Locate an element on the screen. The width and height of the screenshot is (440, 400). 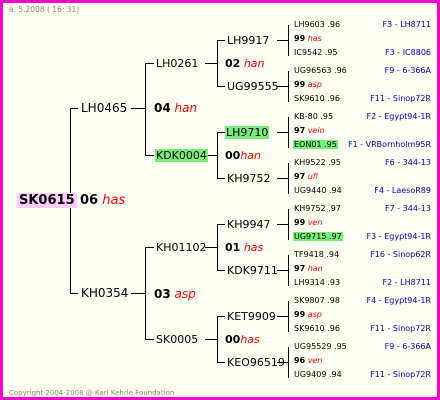
g5-node-13: KH9752 .97 is located at coordinates (317, 208).